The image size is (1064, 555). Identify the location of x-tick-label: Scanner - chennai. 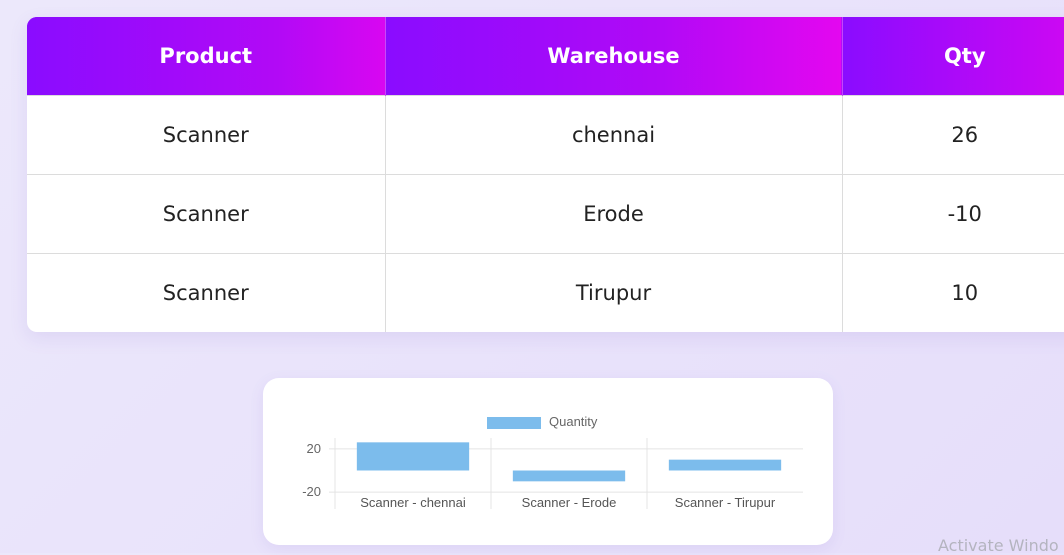
(413, 502).